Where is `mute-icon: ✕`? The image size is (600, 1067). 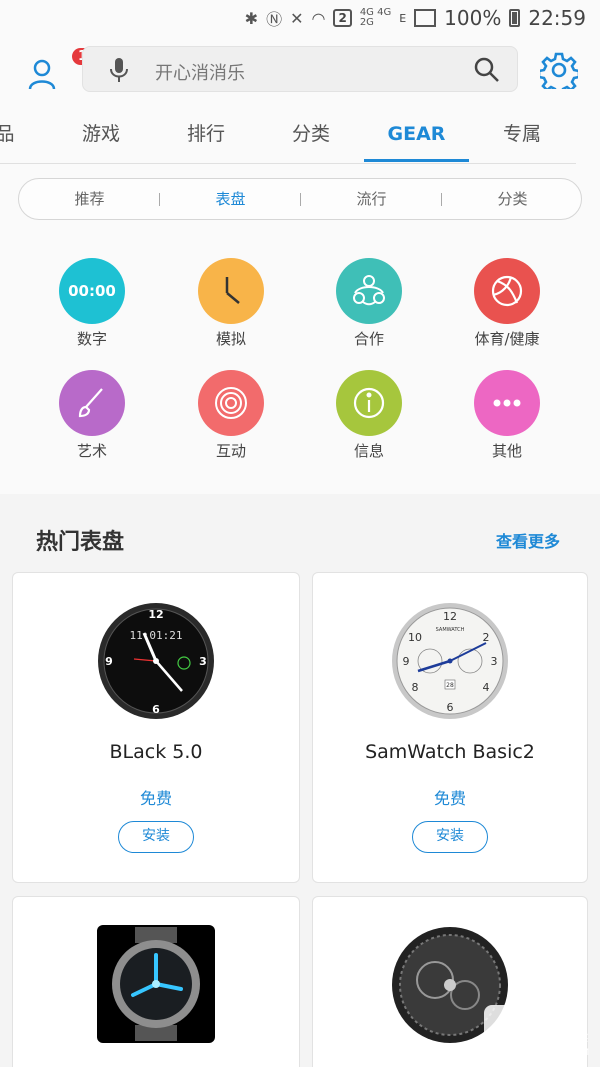
mute-icon: ✕ is located at coordinates (297, 18).